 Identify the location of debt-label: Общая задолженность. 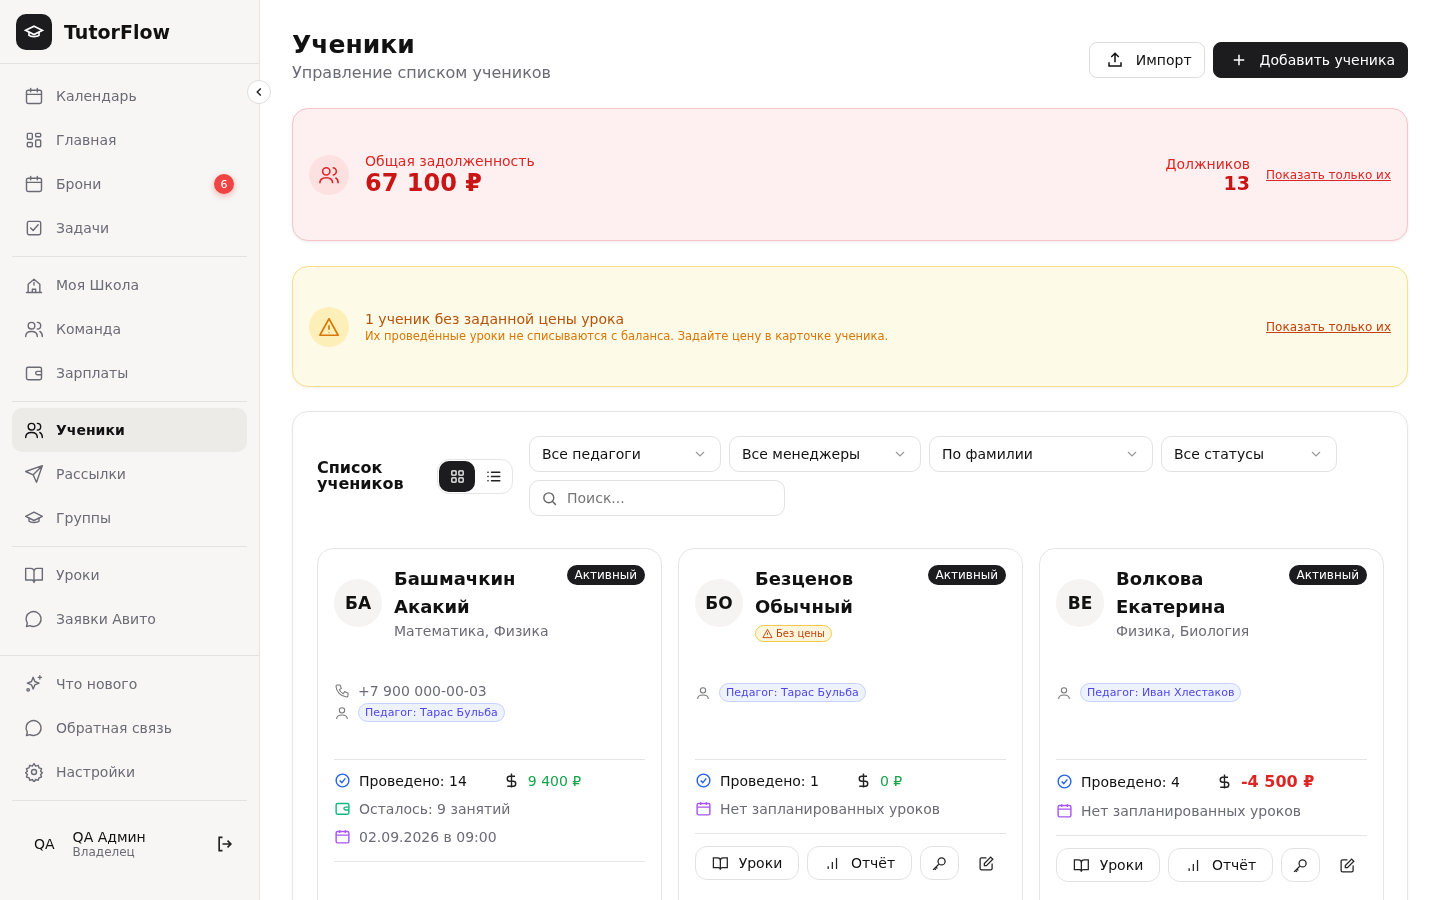
(450, 160).